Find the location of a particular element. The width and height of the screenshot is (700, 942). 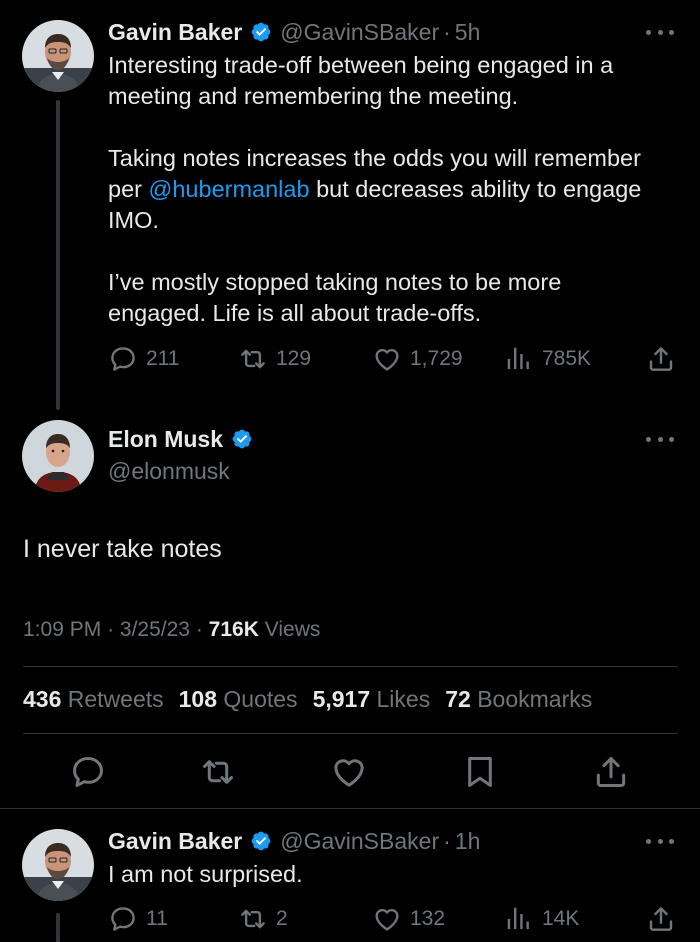

reply-count: 11 is located at coordinates (157, 918).